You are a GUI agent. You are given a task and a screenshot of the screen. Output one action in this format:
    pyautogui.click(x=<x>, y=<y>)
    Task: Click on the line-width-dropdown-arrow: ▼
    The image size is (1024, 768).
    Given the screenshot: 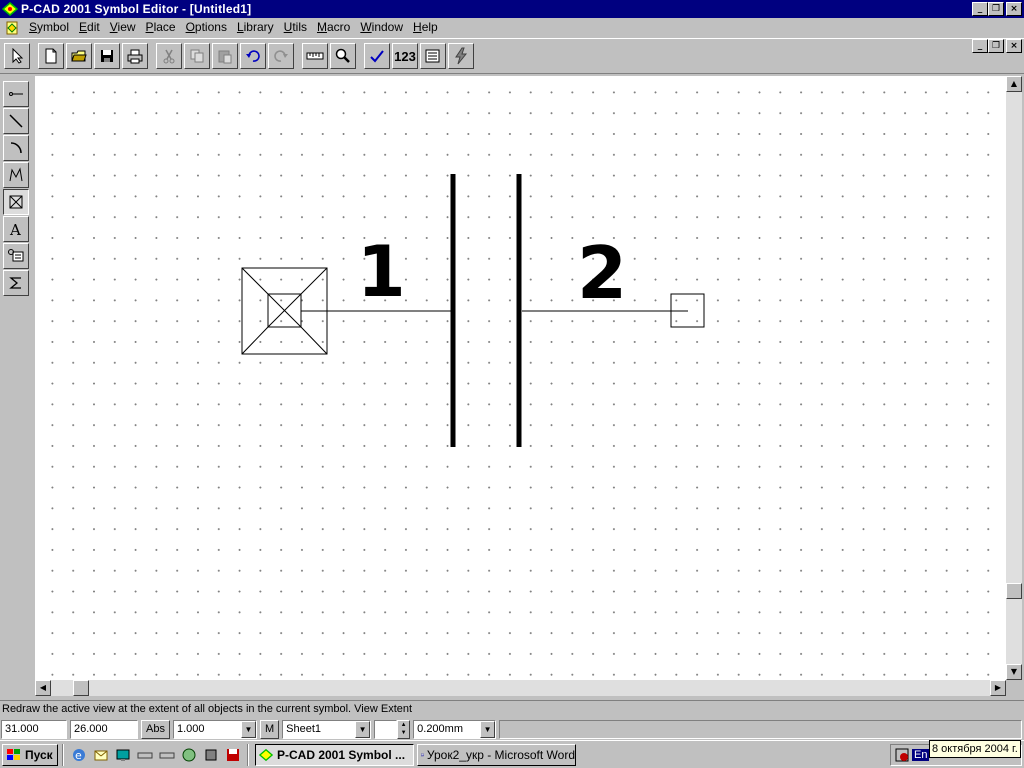 What is the action you would take?
    pyautogui.click(x=488, y=729)
    